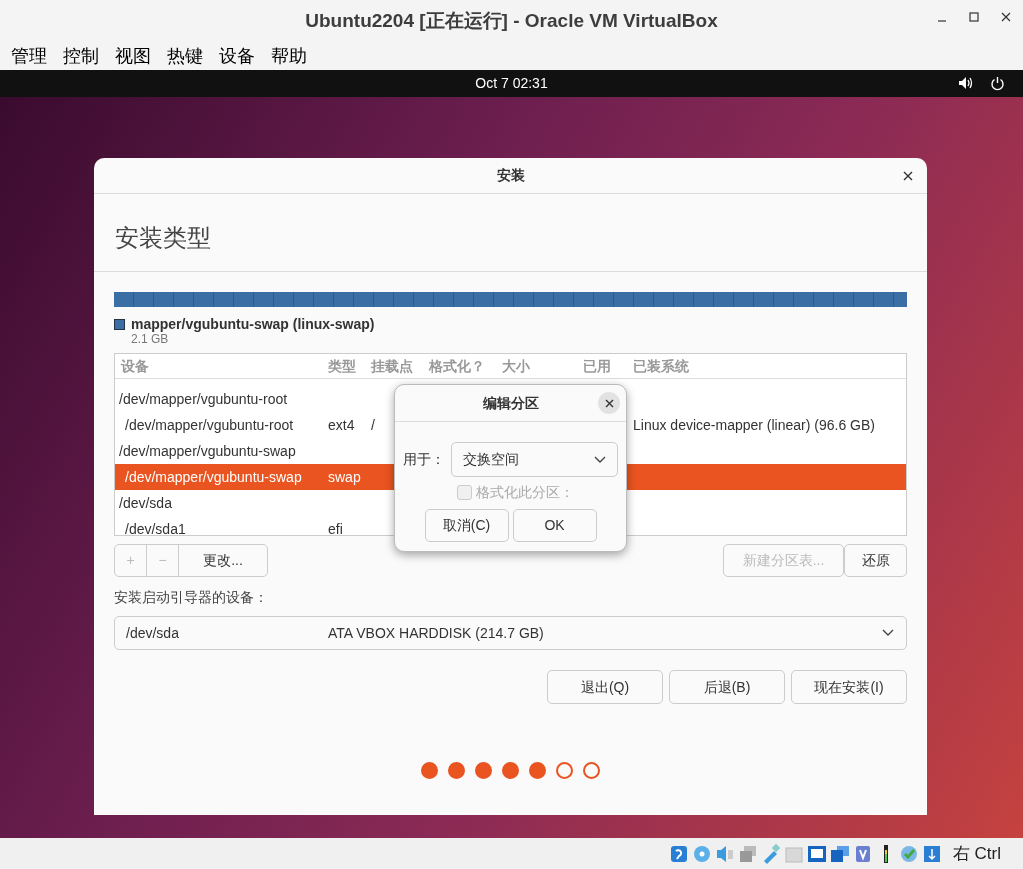 The image size is (1023, 869). Describe the element at coordinates (510, 175) in the screenshot. I see `window-title: 安装` at that location.